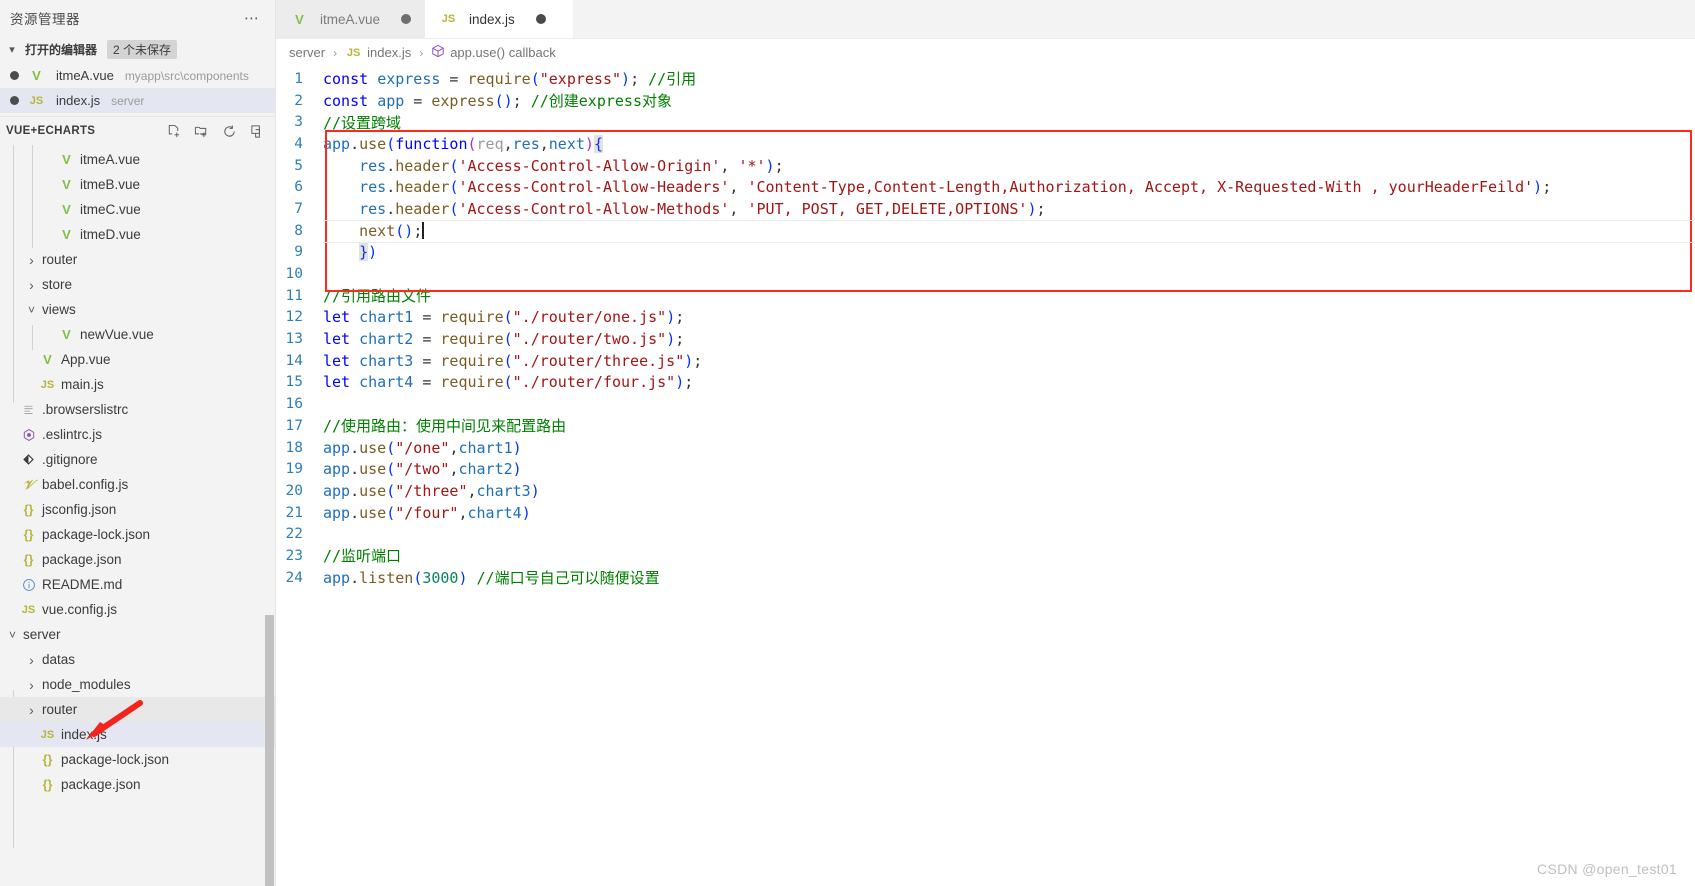  Describe the element at coordinates (985, 144) in the screenshot. I see `code-line: 4 app.use(function(req,res,next){` at that location.